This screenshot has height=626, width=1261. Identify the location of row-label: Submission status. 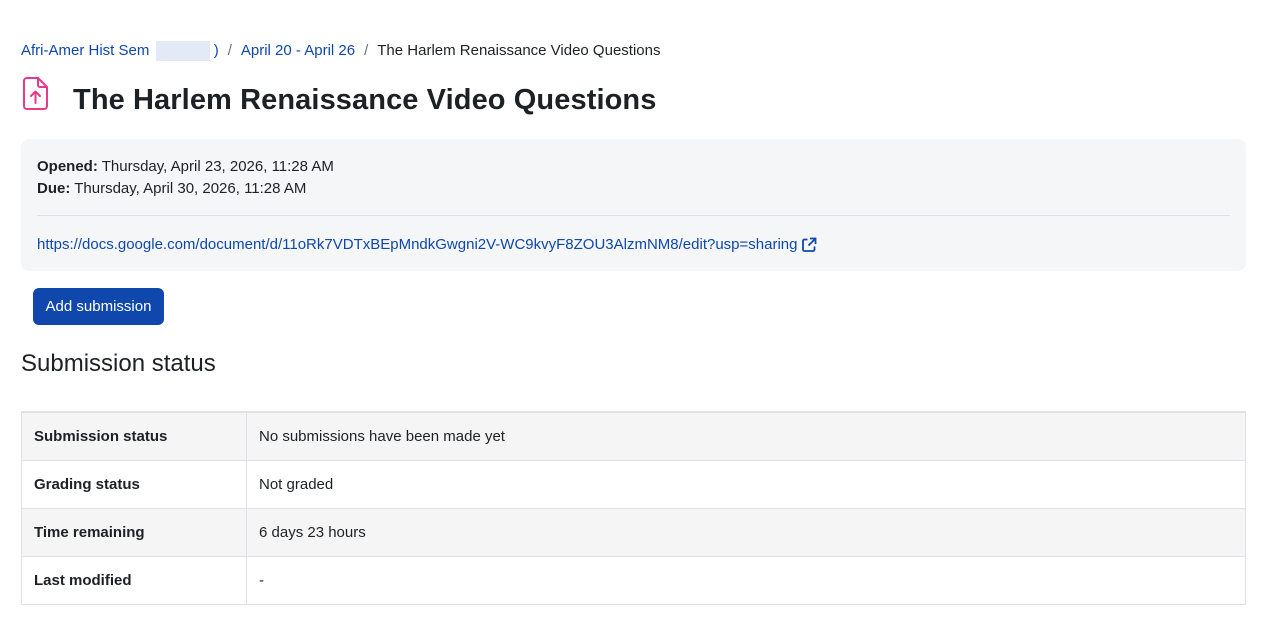
(134, 436).